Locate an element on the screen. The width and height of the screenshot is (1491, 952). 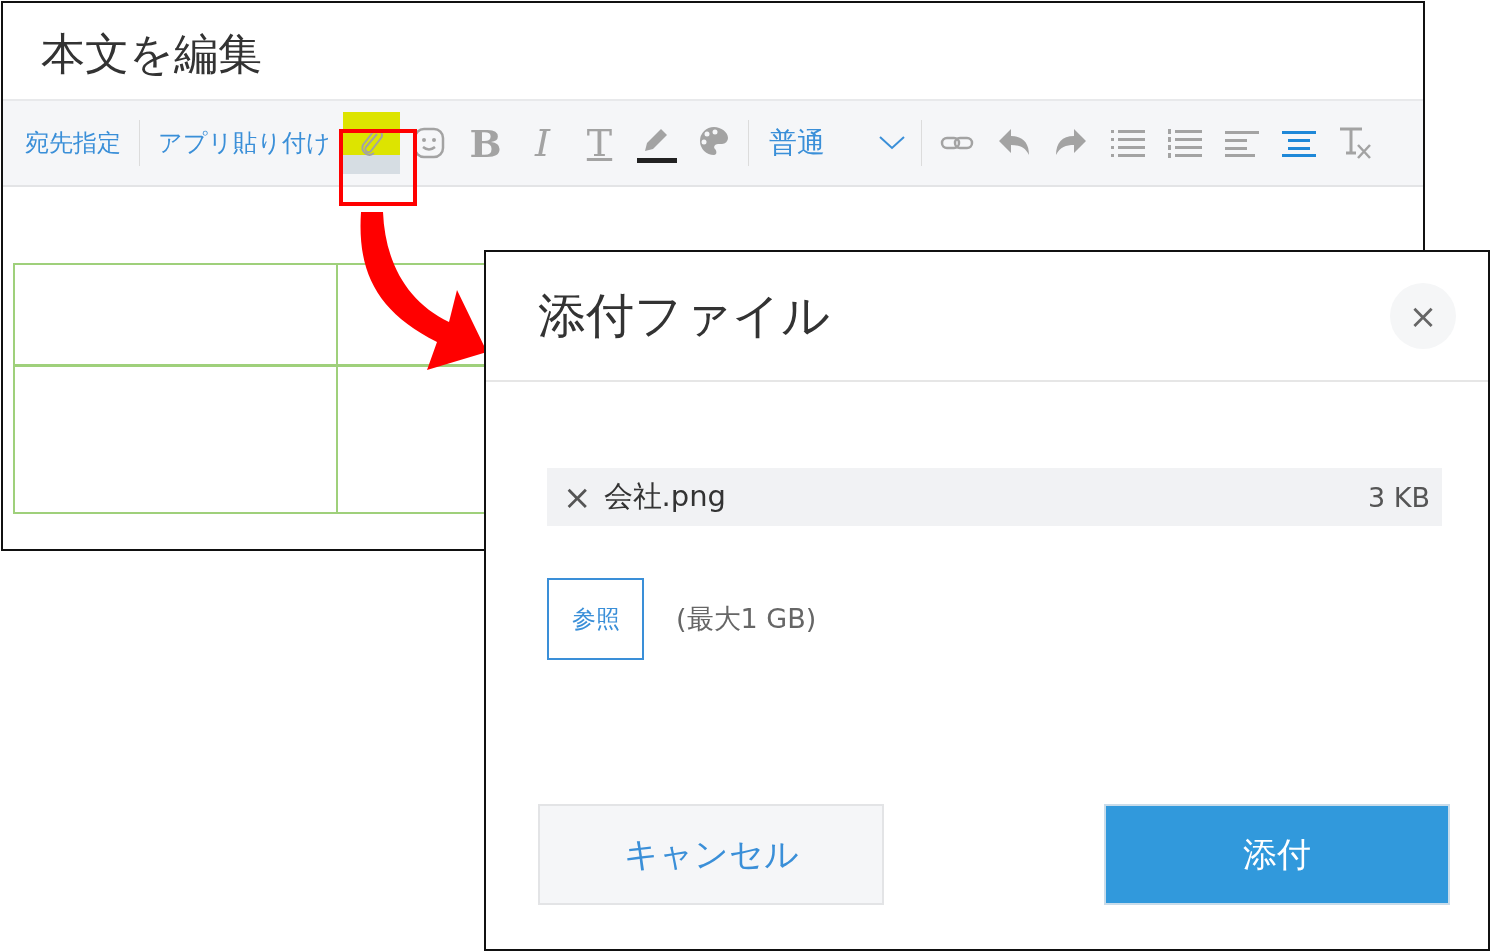
numbered-list-icon is located at coordinates (1184, 143).